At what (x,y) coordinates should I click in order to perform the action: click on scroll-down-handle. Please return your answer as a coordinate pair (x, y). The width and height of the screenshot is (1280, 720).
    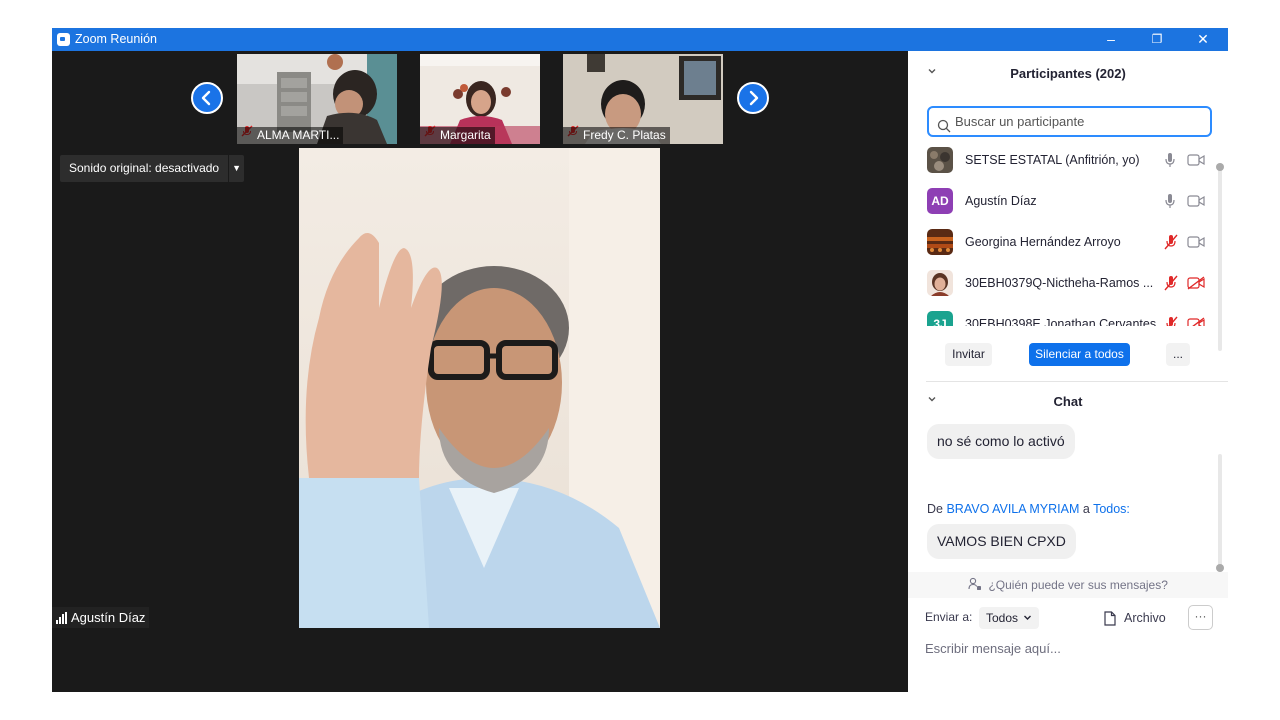
    Looking at the image, I should click on (1220, 568).